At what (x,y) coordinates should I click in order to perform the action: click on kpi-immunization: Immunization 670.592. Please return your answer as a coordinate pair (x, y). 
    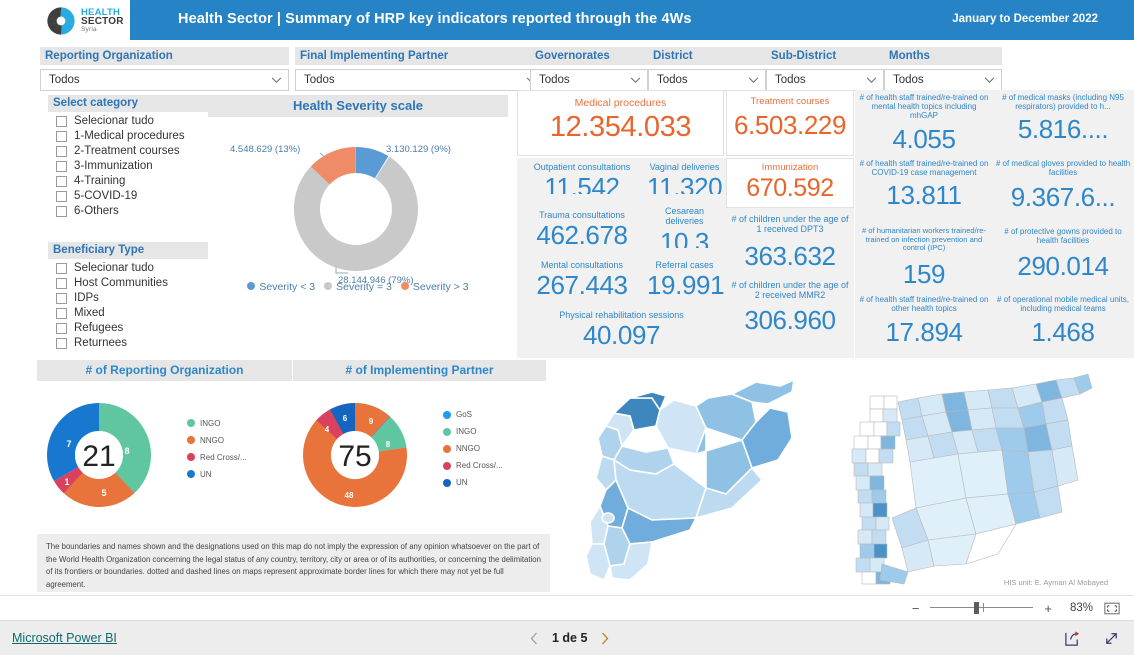
    Looking at the image, I should click on (790, 183).